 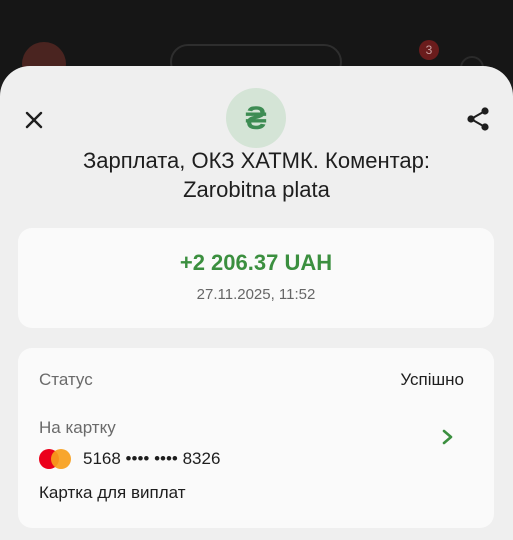 I want to click on share-icon, so click(x=478, y=119).